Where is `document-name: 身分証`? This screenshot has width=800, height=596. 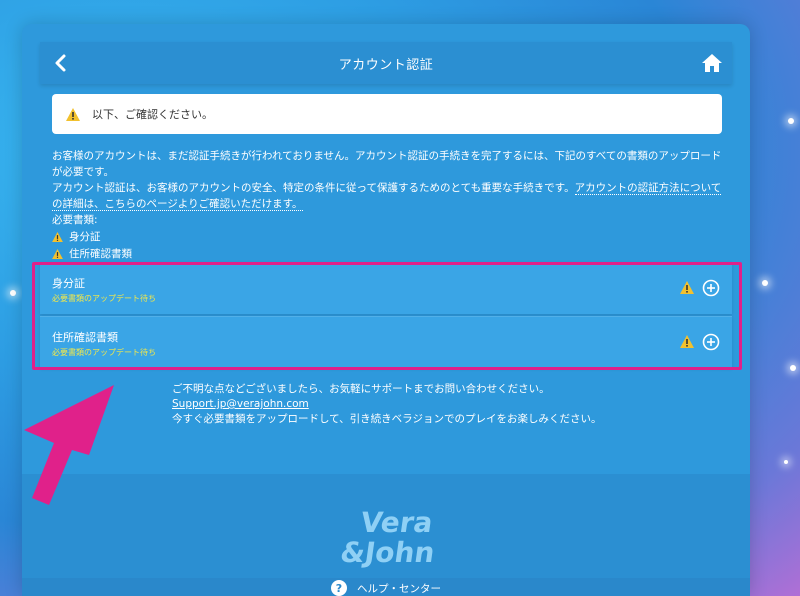 document-name: 身分証 is located at coordinates (68, 283).